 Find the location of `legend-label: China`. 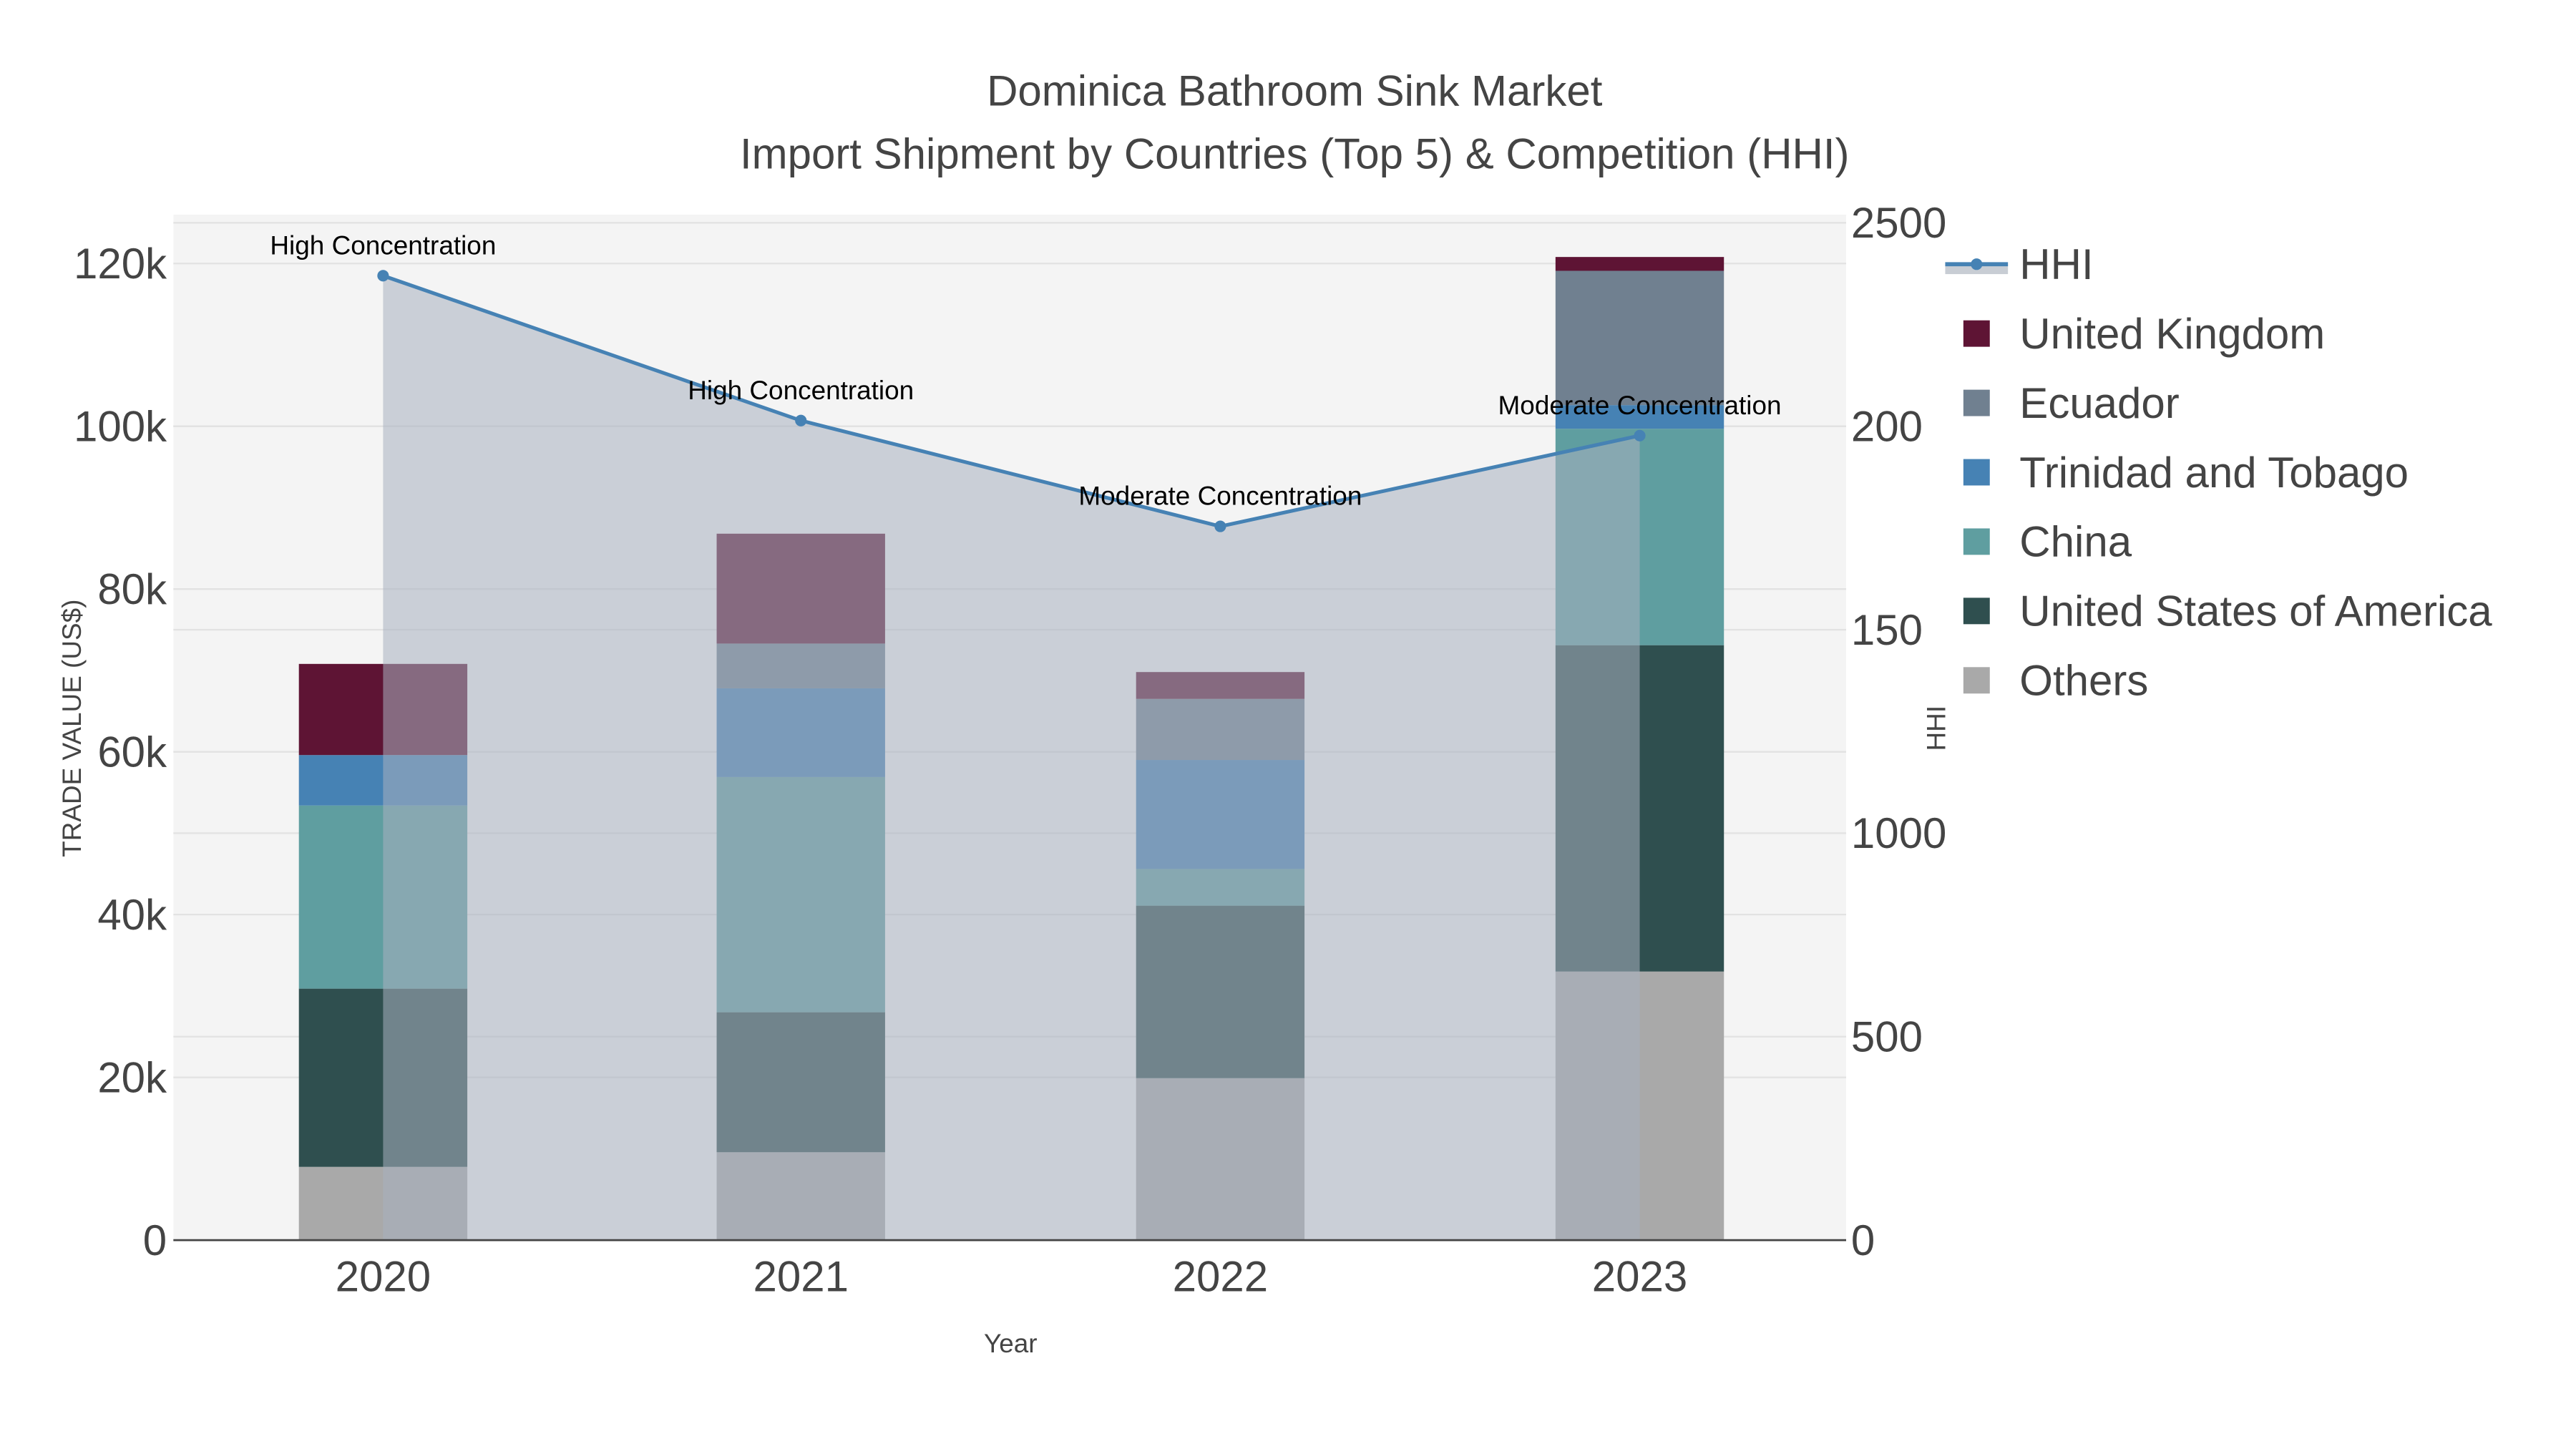

legend-label: China is located at coordinates (2075, 542).